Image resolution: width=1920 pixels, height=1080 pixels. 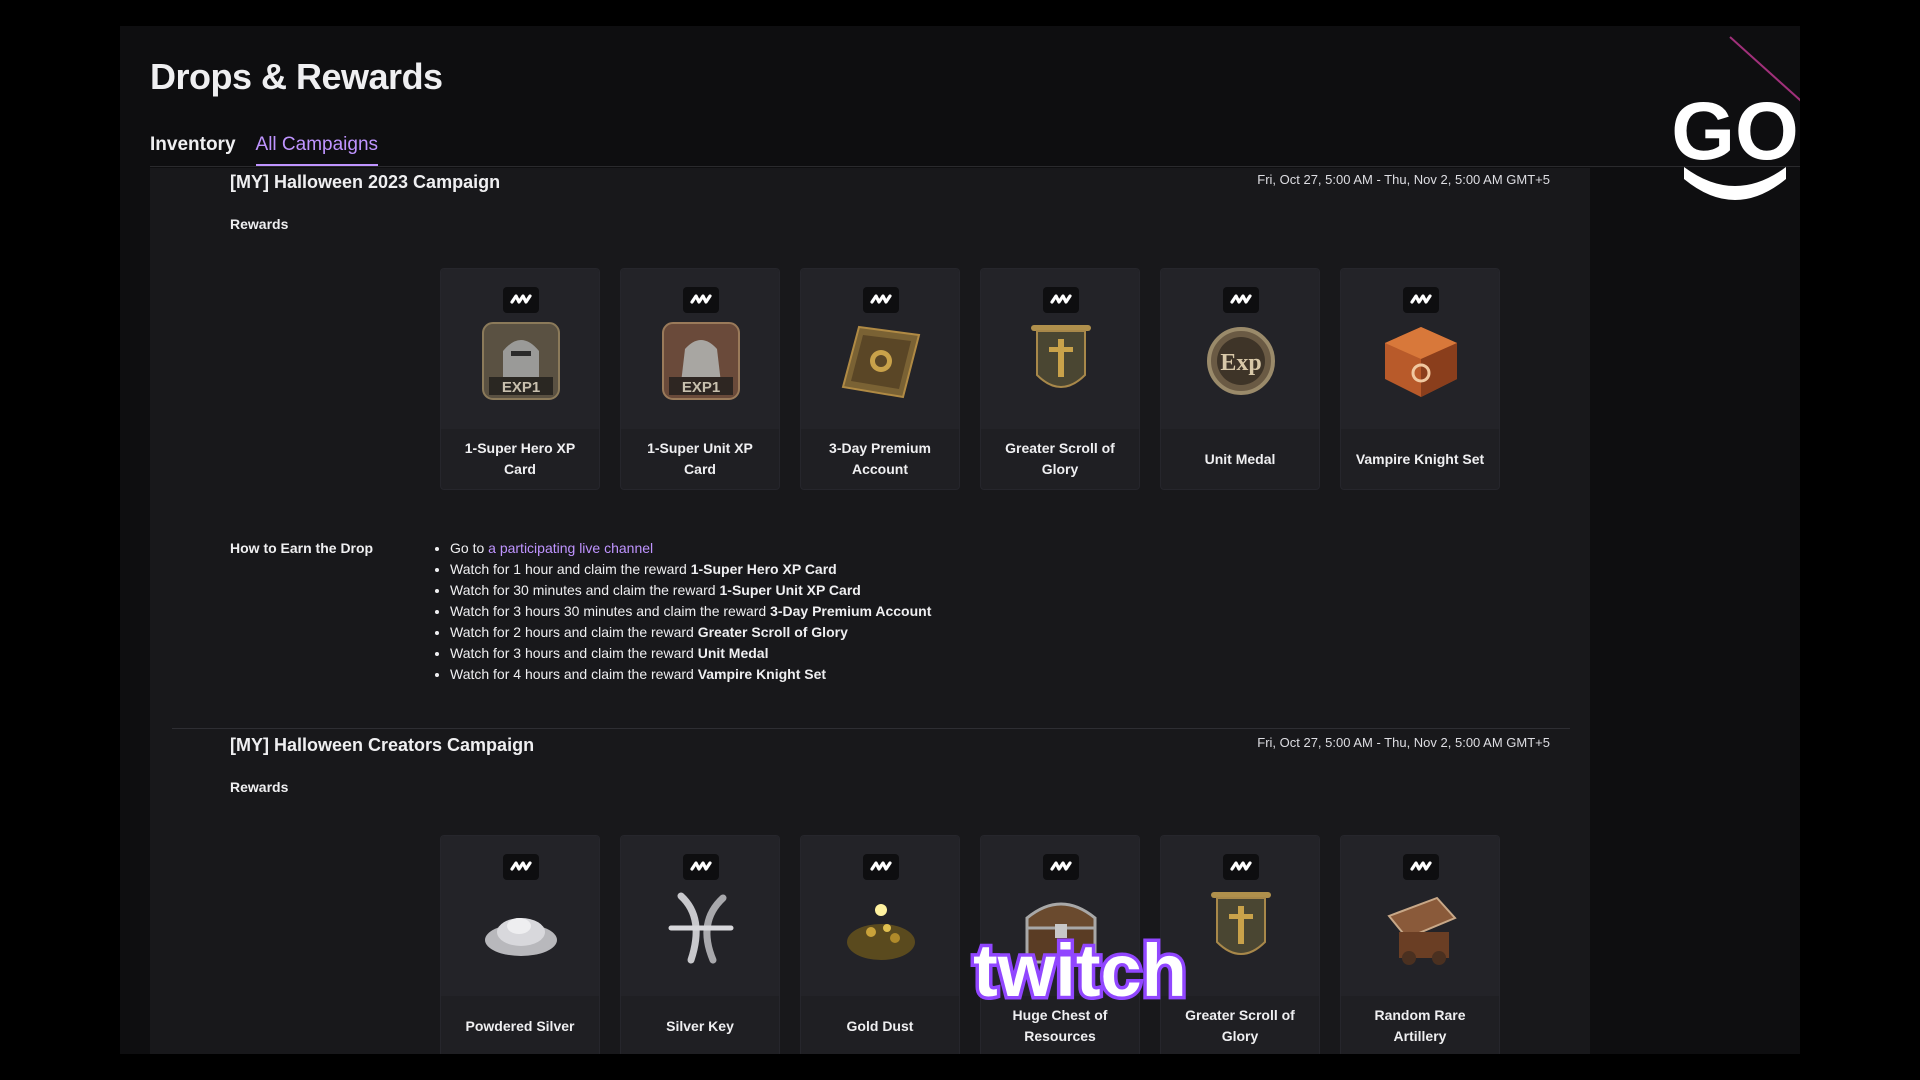 I want to click on unit-medal-icon: Exp, so click(x=1241, y=361).